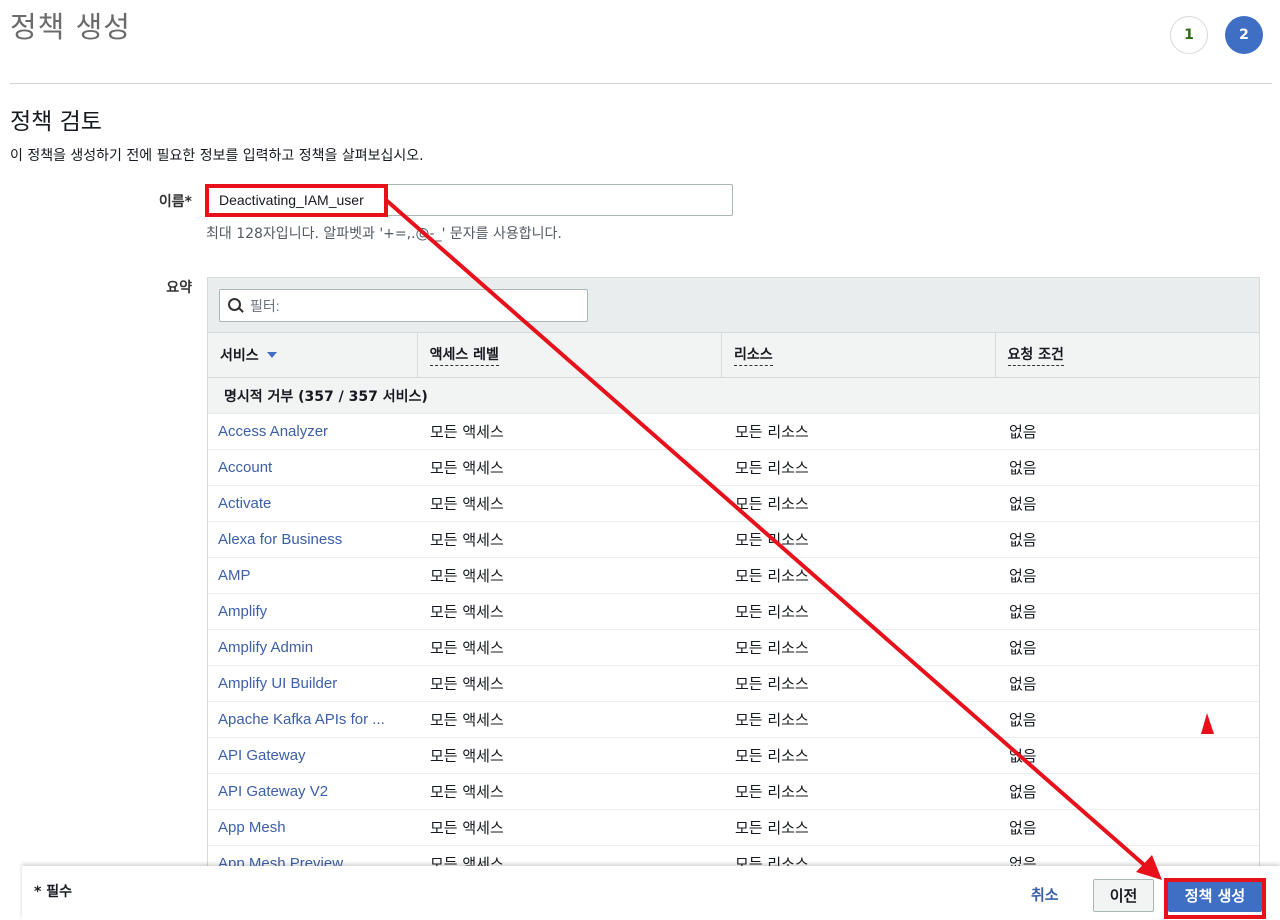 The image size is (1280, 920). I want to click on name-hint: 최대 128자입니다. 알파벳과 '+=,.@-_' 문자를 사용합니다., so click(384, 234).